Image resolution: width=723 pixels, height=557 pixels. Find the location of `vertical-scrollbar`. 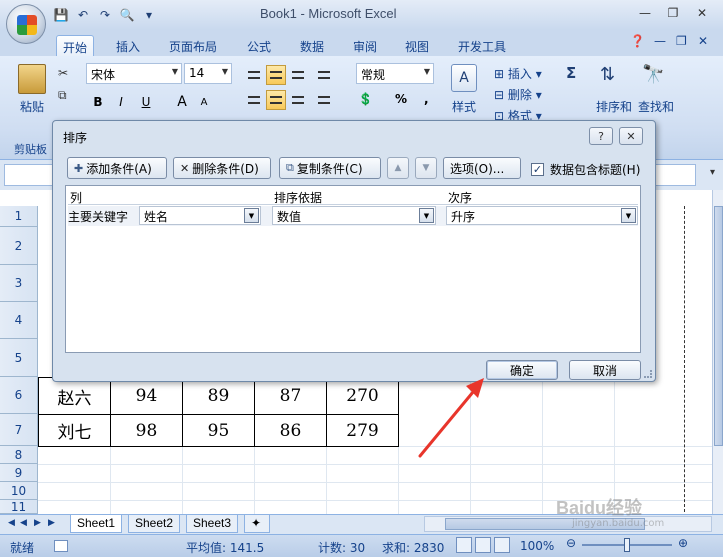

vertical-scrollbar is located at coordinates (717, 352).